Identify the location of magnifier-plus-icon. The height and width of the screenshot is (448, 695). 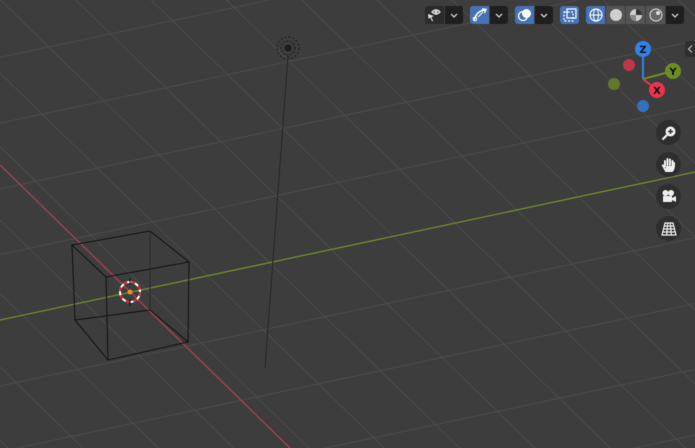
(668, 132).